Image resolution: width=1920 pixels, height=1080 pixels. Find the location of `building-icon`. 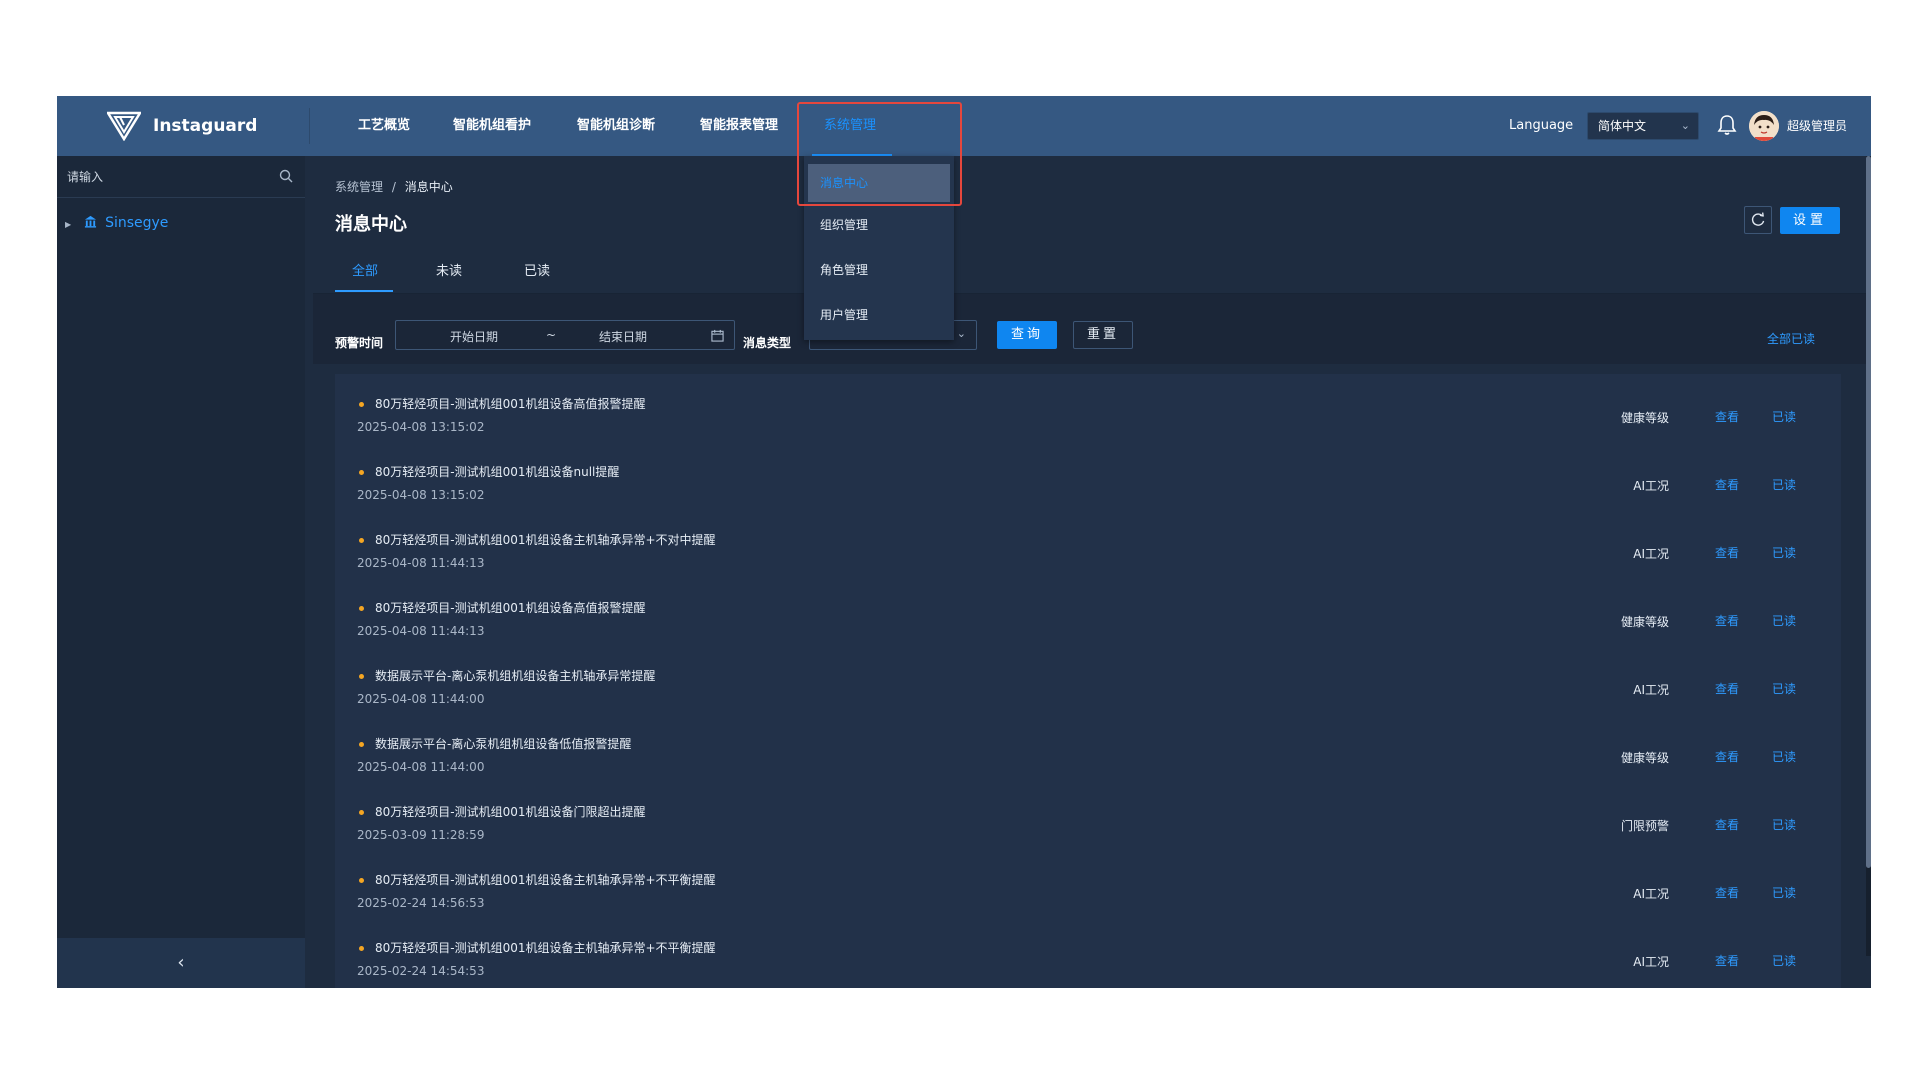

building-icon is located at coordinates (90, 221).